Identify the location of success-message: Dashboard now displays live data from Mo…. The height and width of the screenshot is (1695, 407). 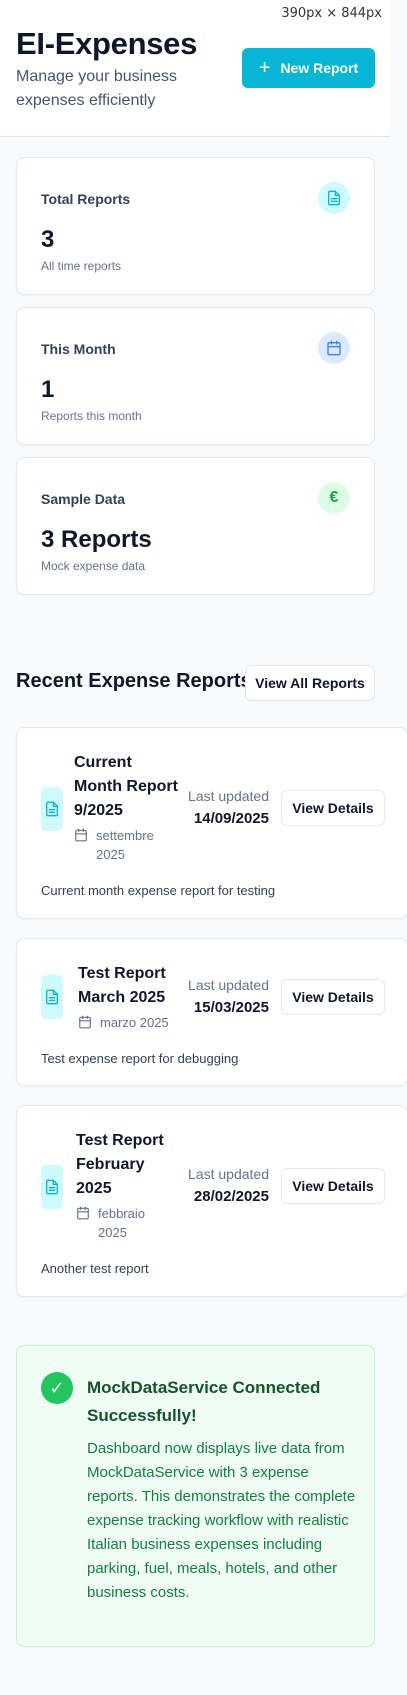
(221, 1520).